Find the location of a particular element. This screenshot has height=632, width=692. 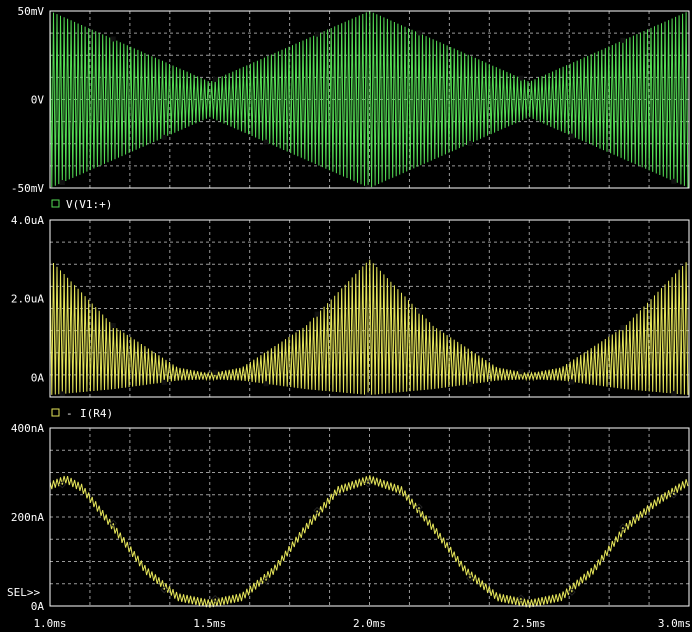

x-tick-label: 2.0ms is located at coordinates (369, 623).